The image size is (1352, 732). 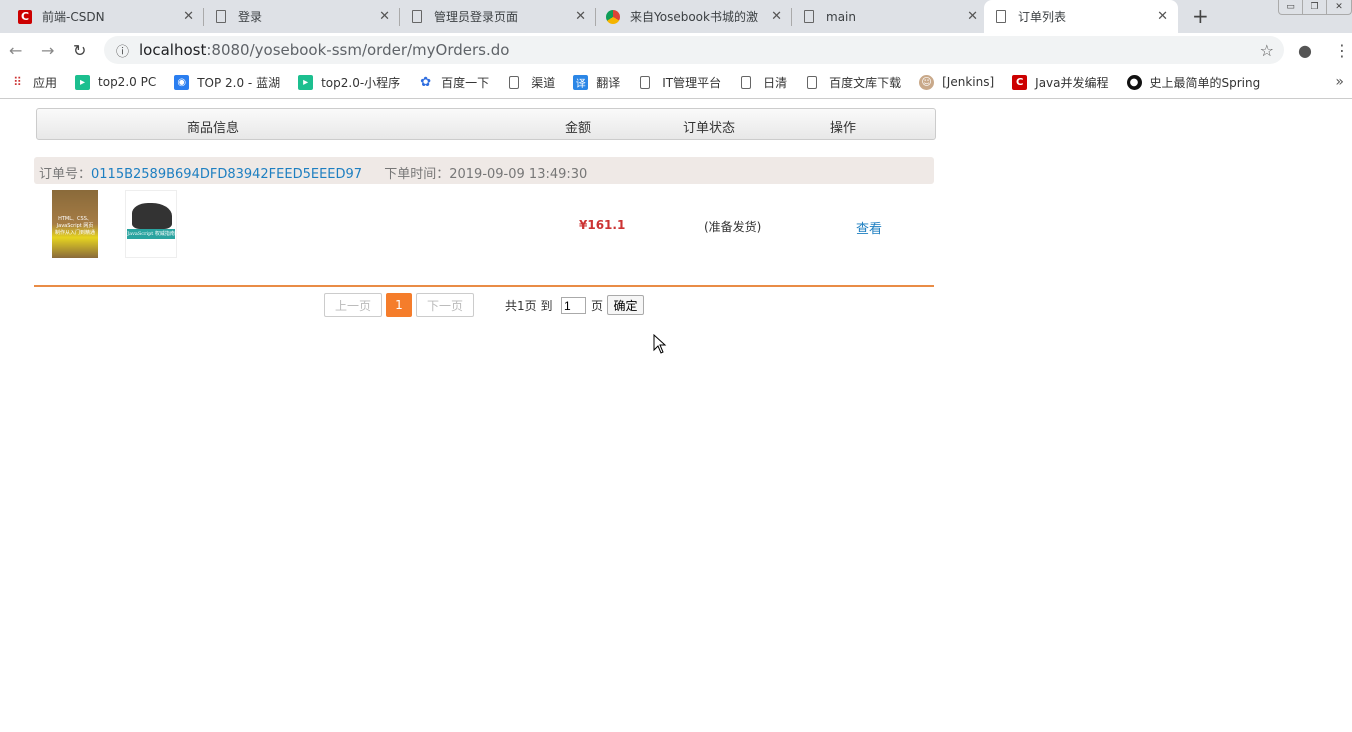 What do you see at coordinates (353, 305) in the screenshot?
I see `prev-page-button: 上一页` at bounding box center [353, 305].